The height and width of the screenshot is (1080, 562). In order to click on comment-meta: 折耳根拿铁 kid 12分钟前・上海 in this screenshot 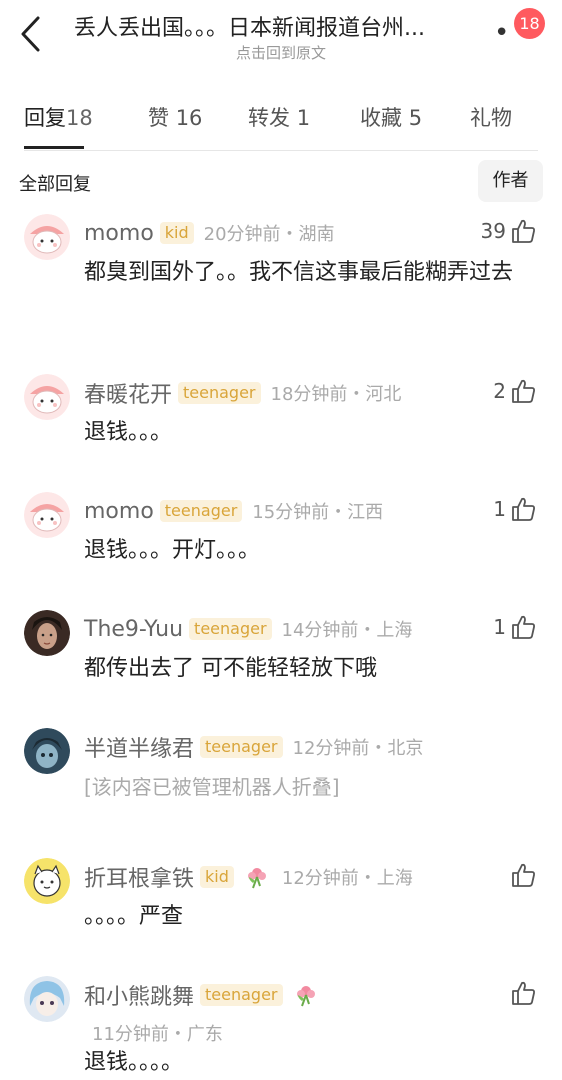, I will do `click(248, 877)`.